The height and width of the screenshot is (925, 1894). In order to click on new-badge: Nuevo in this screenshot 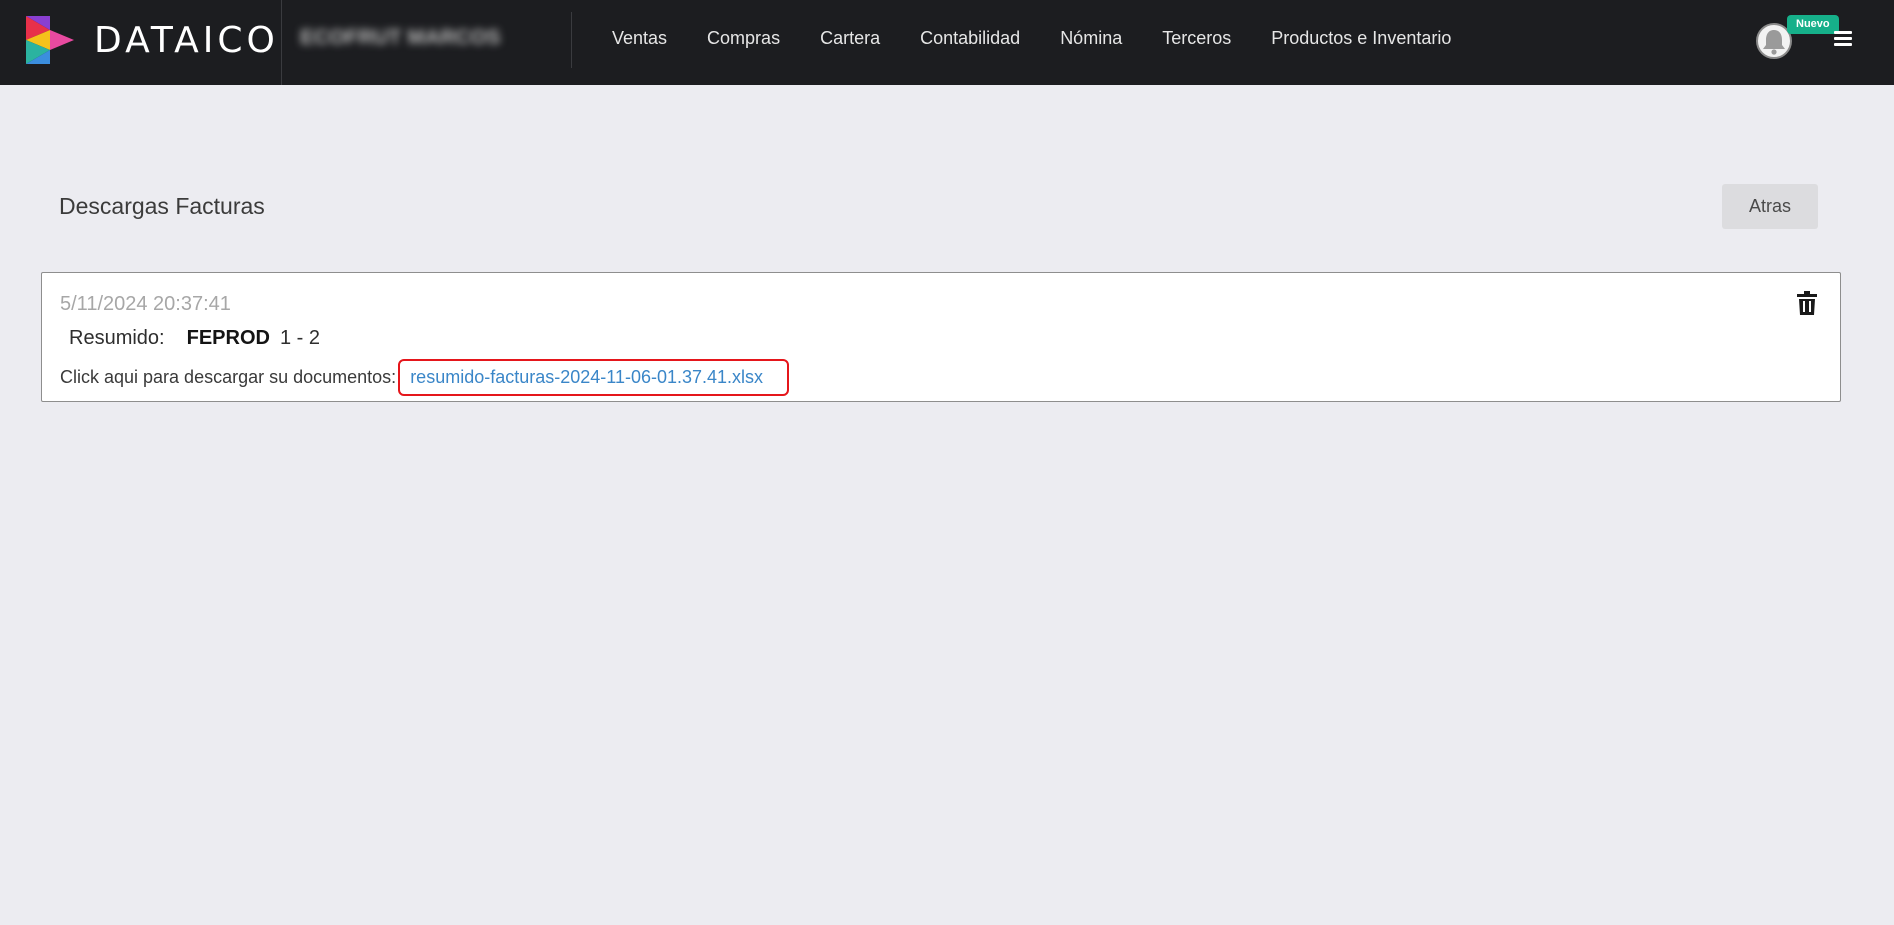, I will do `click(1813, 24)`.